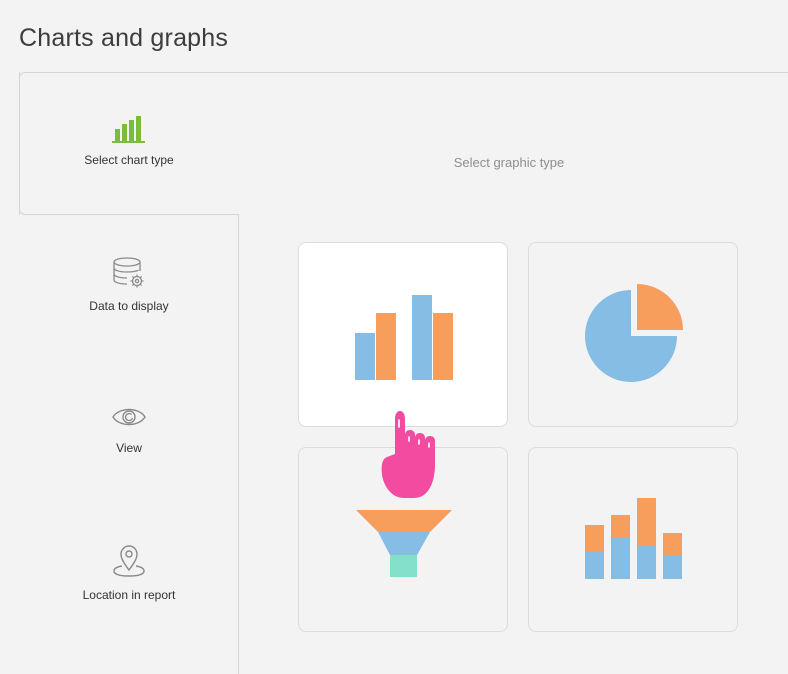 The width and height of the screenshot is (788, 674). Describe the element at coordinates (129, 417) in the screenshot. I see `eye-icon` at that location.